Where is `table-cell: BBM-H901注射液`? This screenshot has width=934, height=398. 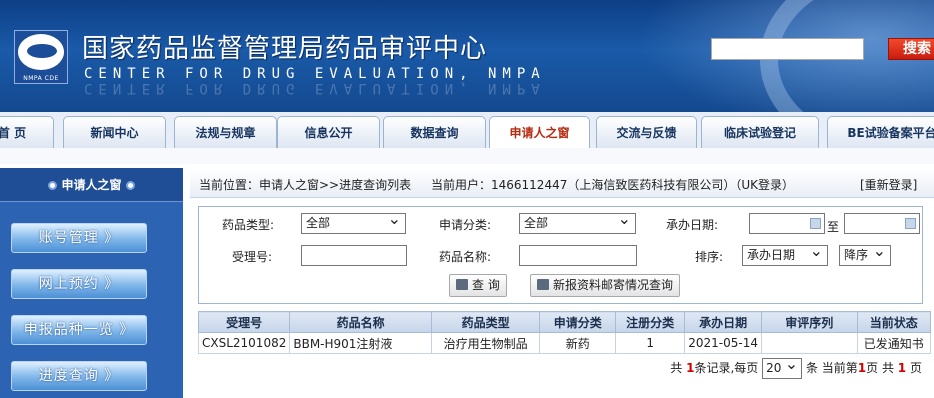
table-cell: BBM-H901注射液 is located at coordinates (360, 343).